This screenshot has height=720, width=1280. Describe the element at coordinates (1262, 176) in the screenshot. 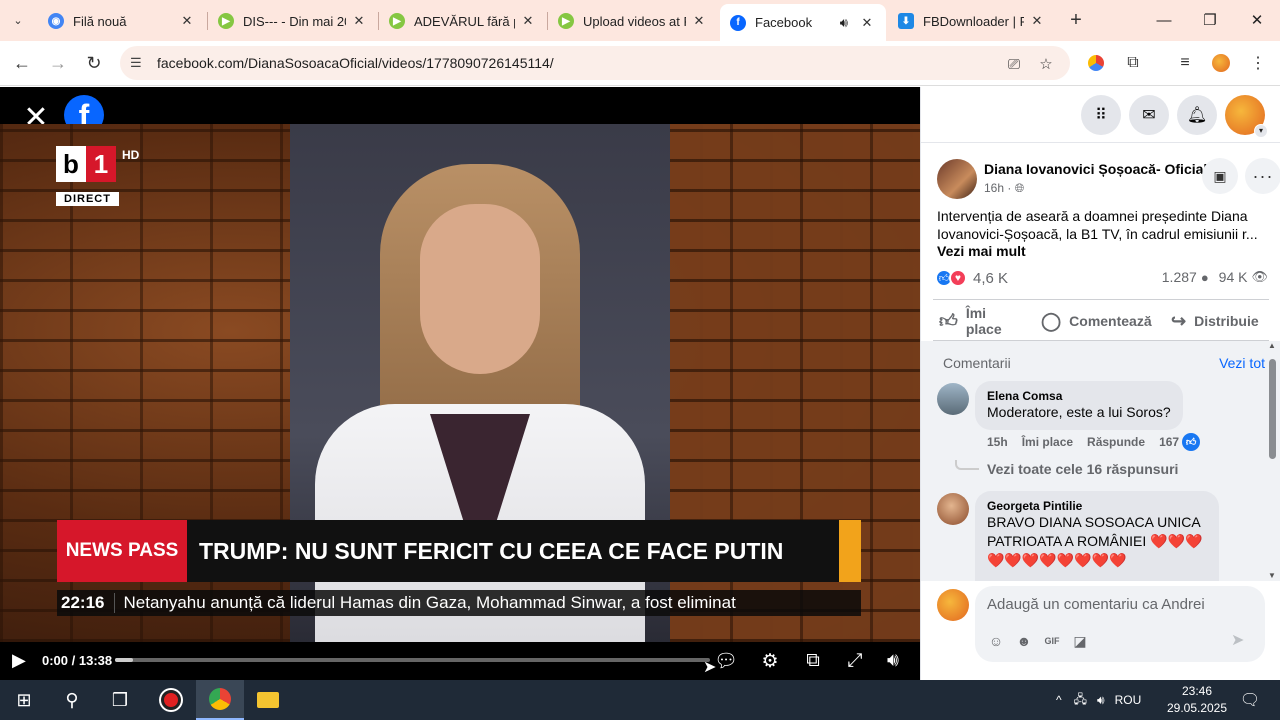

I see `more-options-icon: ···` at that location.